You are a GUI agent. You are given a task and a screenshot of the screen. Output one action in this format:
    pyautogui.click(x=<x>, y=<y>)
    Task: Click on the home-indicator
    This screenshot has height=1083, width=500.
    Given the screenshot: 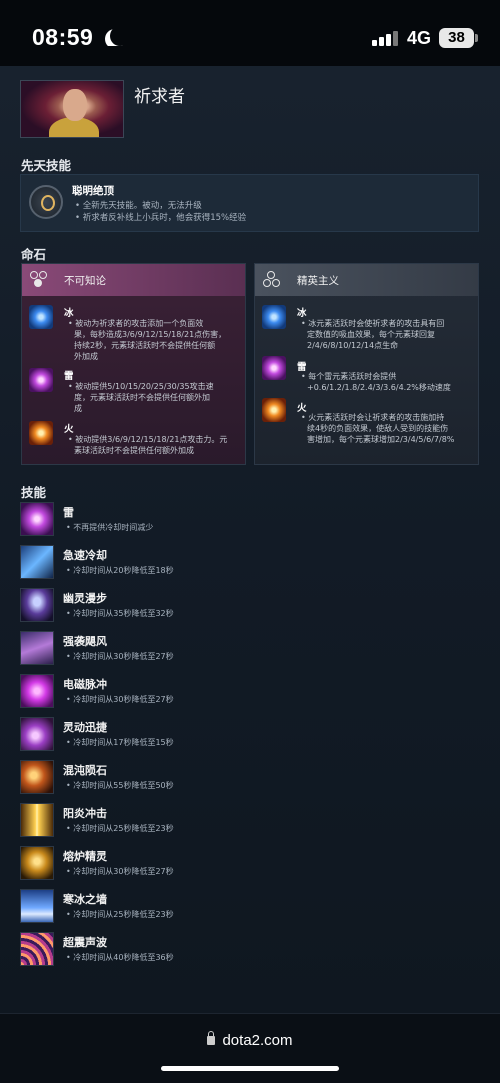 What is the action you would take?
    pyautogui.click(x=250, y=1068)
    